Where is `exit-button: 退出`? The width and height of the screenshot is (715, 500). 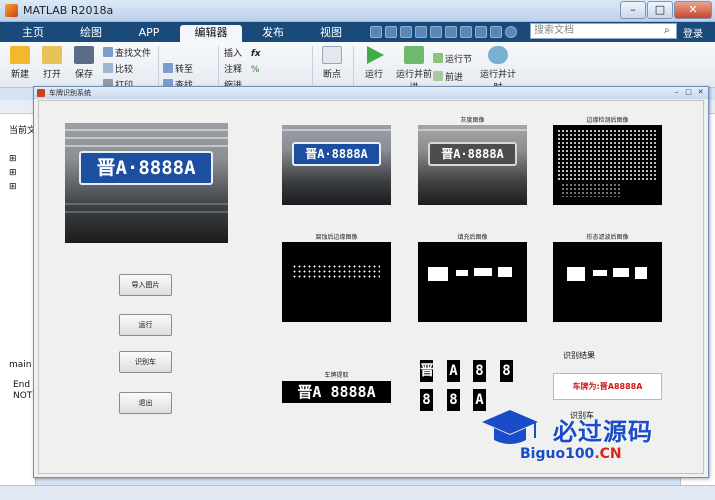 exit-button: 退出 is located at coordinates (145, 403).